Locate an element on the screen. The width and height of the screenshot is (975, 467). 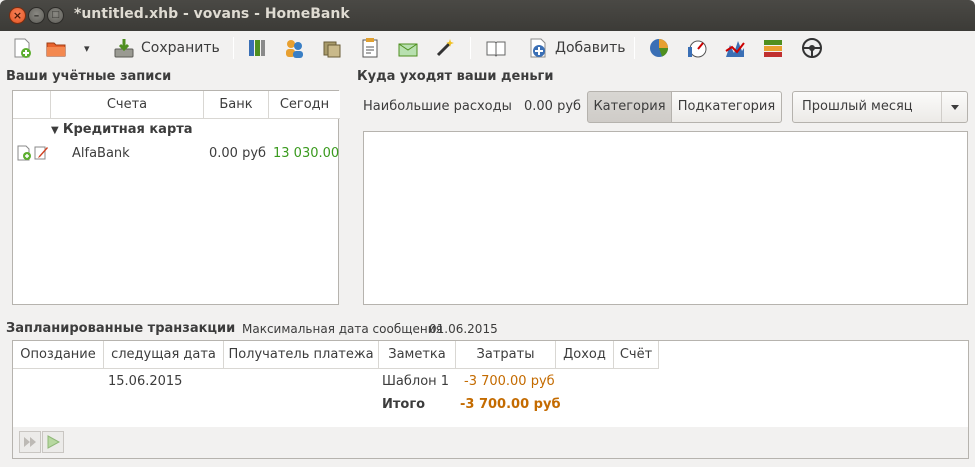
maximize-icon: □ is located at coordinates (55, 15).